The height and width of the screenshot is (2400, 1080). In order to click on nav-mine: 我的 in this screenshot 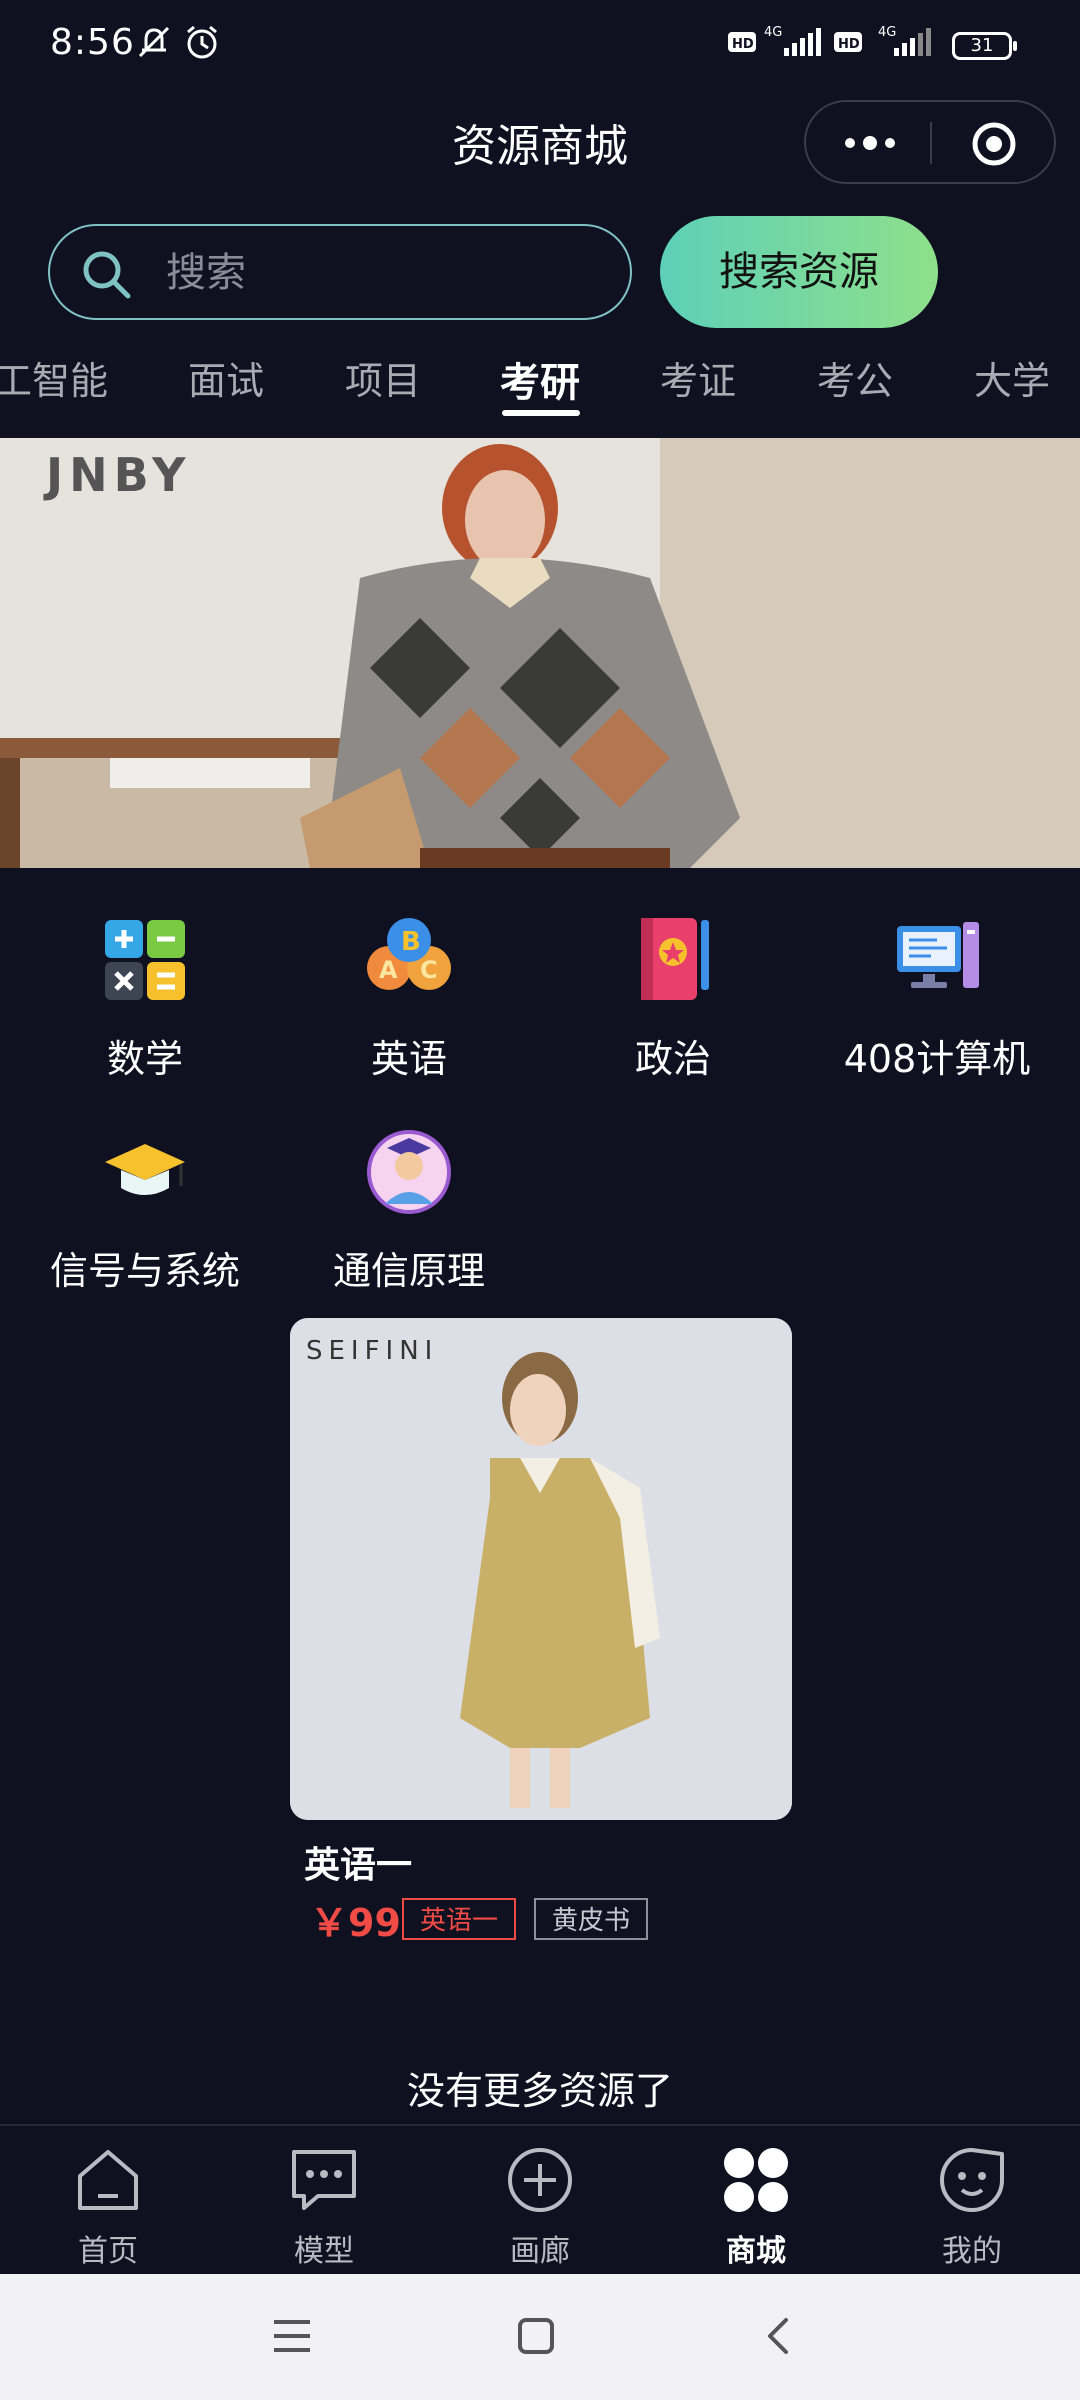, I will do `click(972, 2207)`.